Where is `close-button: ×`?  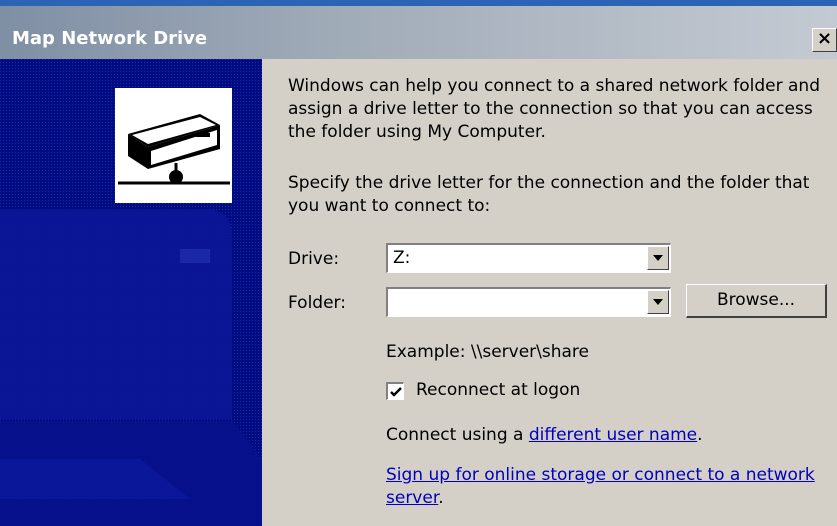 close-button: × is located at coordinates (824, 40).